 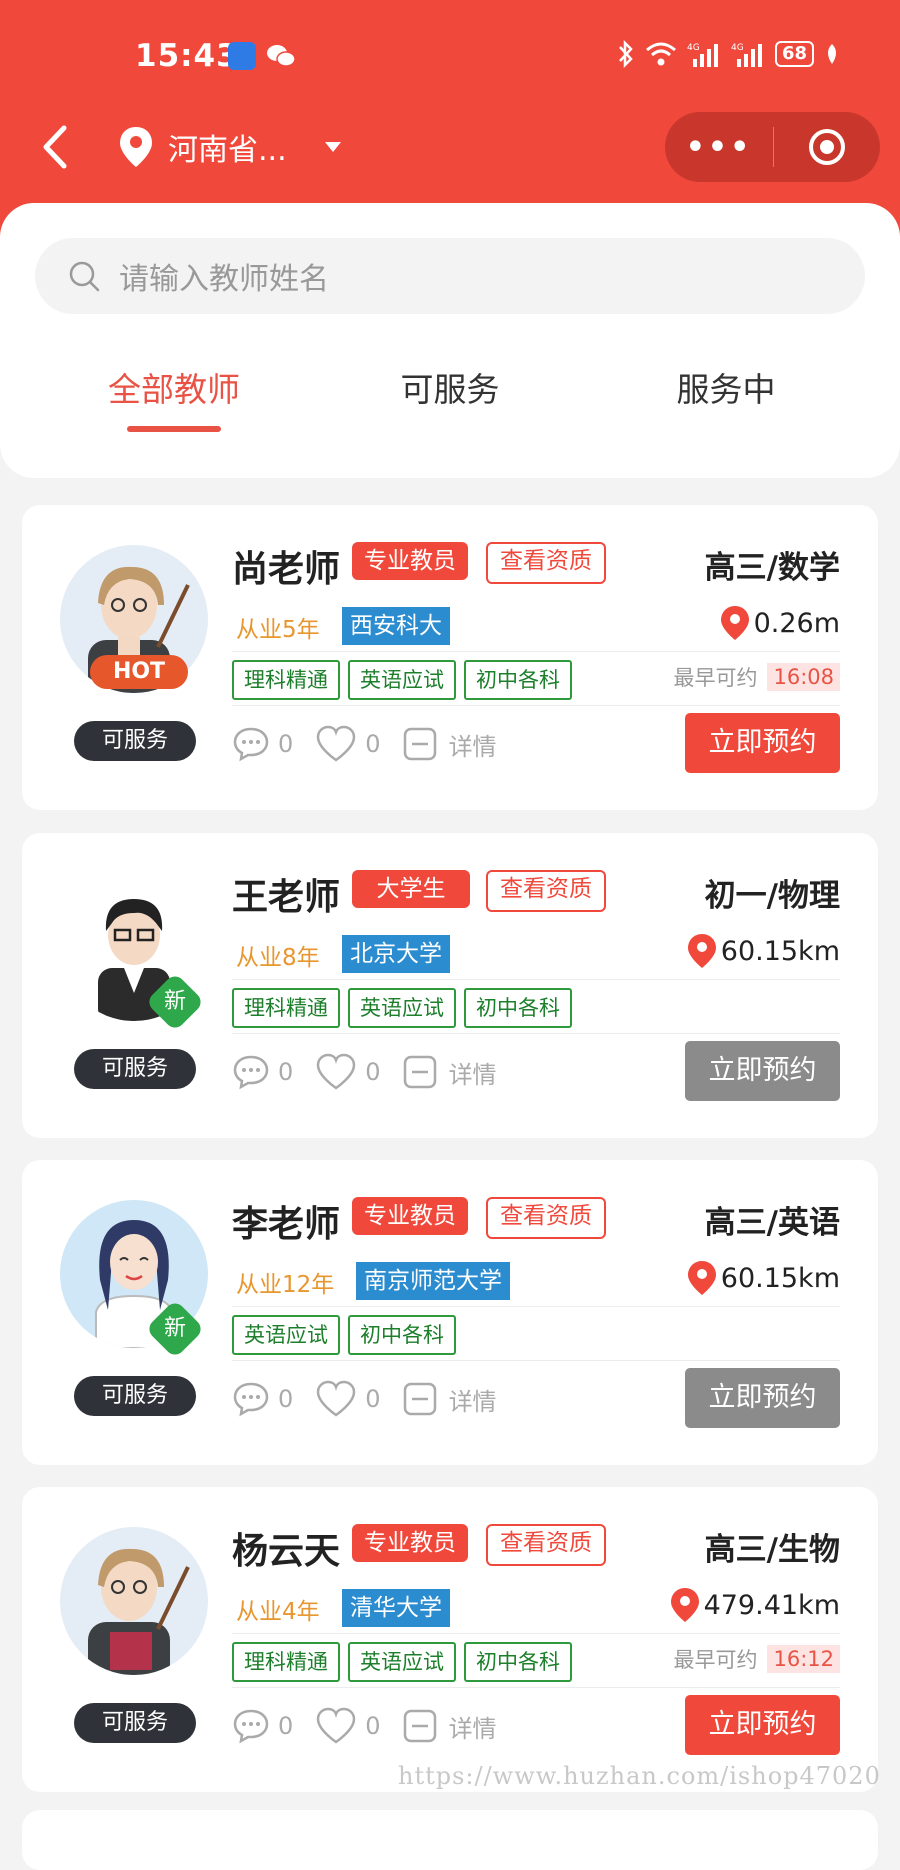 What do you see at coordinates (726, 387) in the screenshot?
I see `tab-in-service: 服务中` at bounding box center [726, 387].